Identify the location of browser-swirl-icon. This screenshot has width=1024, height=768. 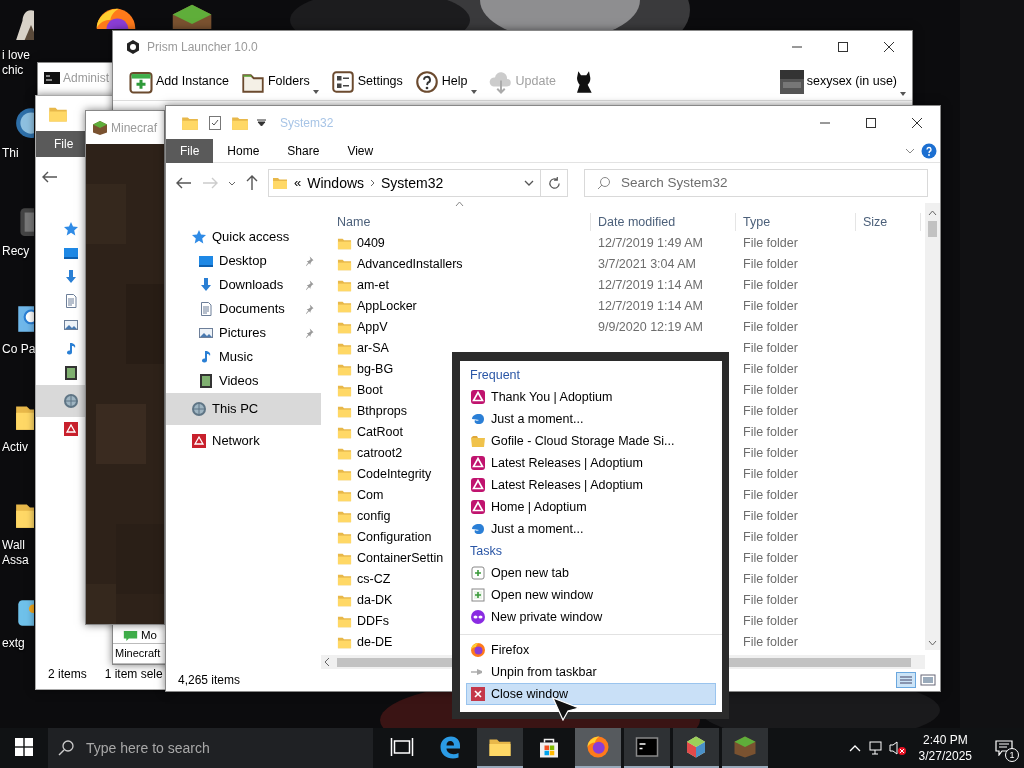
(451, 747).